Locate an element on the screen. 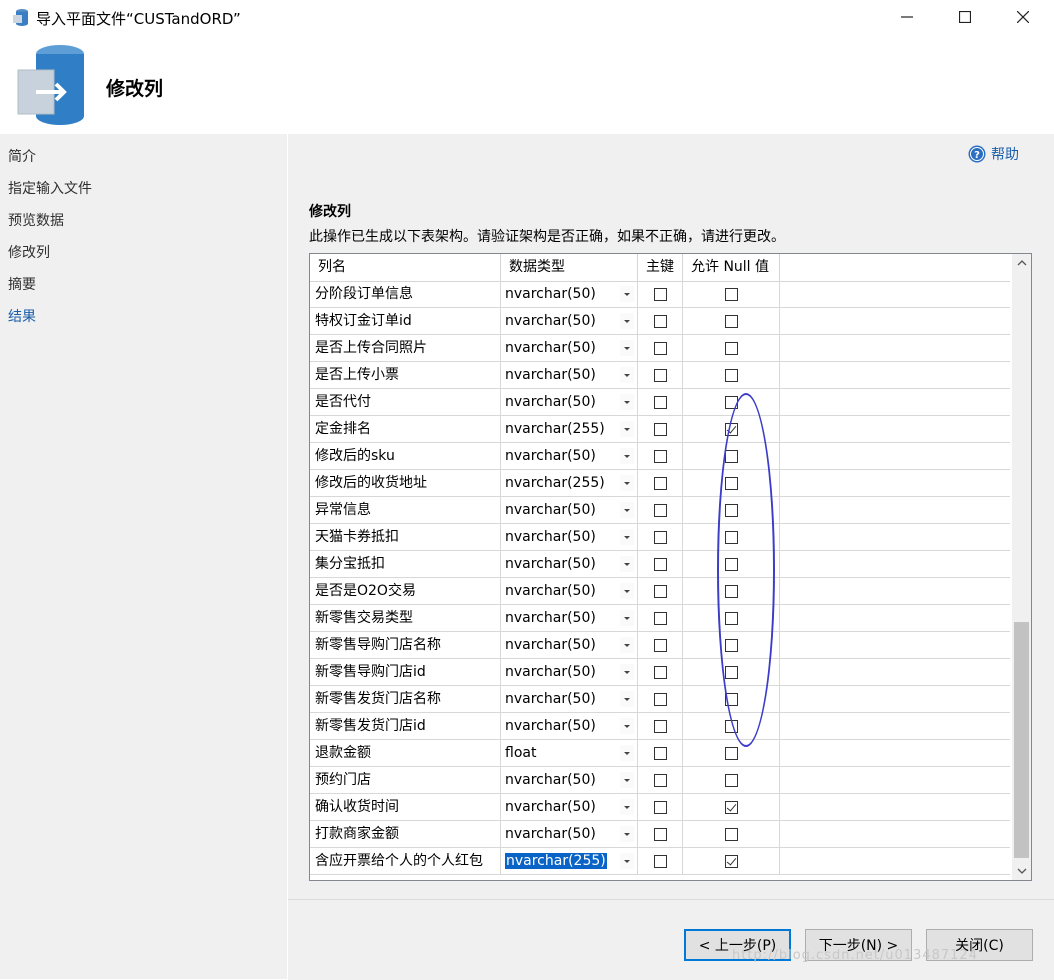  column-name-cell: 是否上传小票 is located at coordinates (405, 375).